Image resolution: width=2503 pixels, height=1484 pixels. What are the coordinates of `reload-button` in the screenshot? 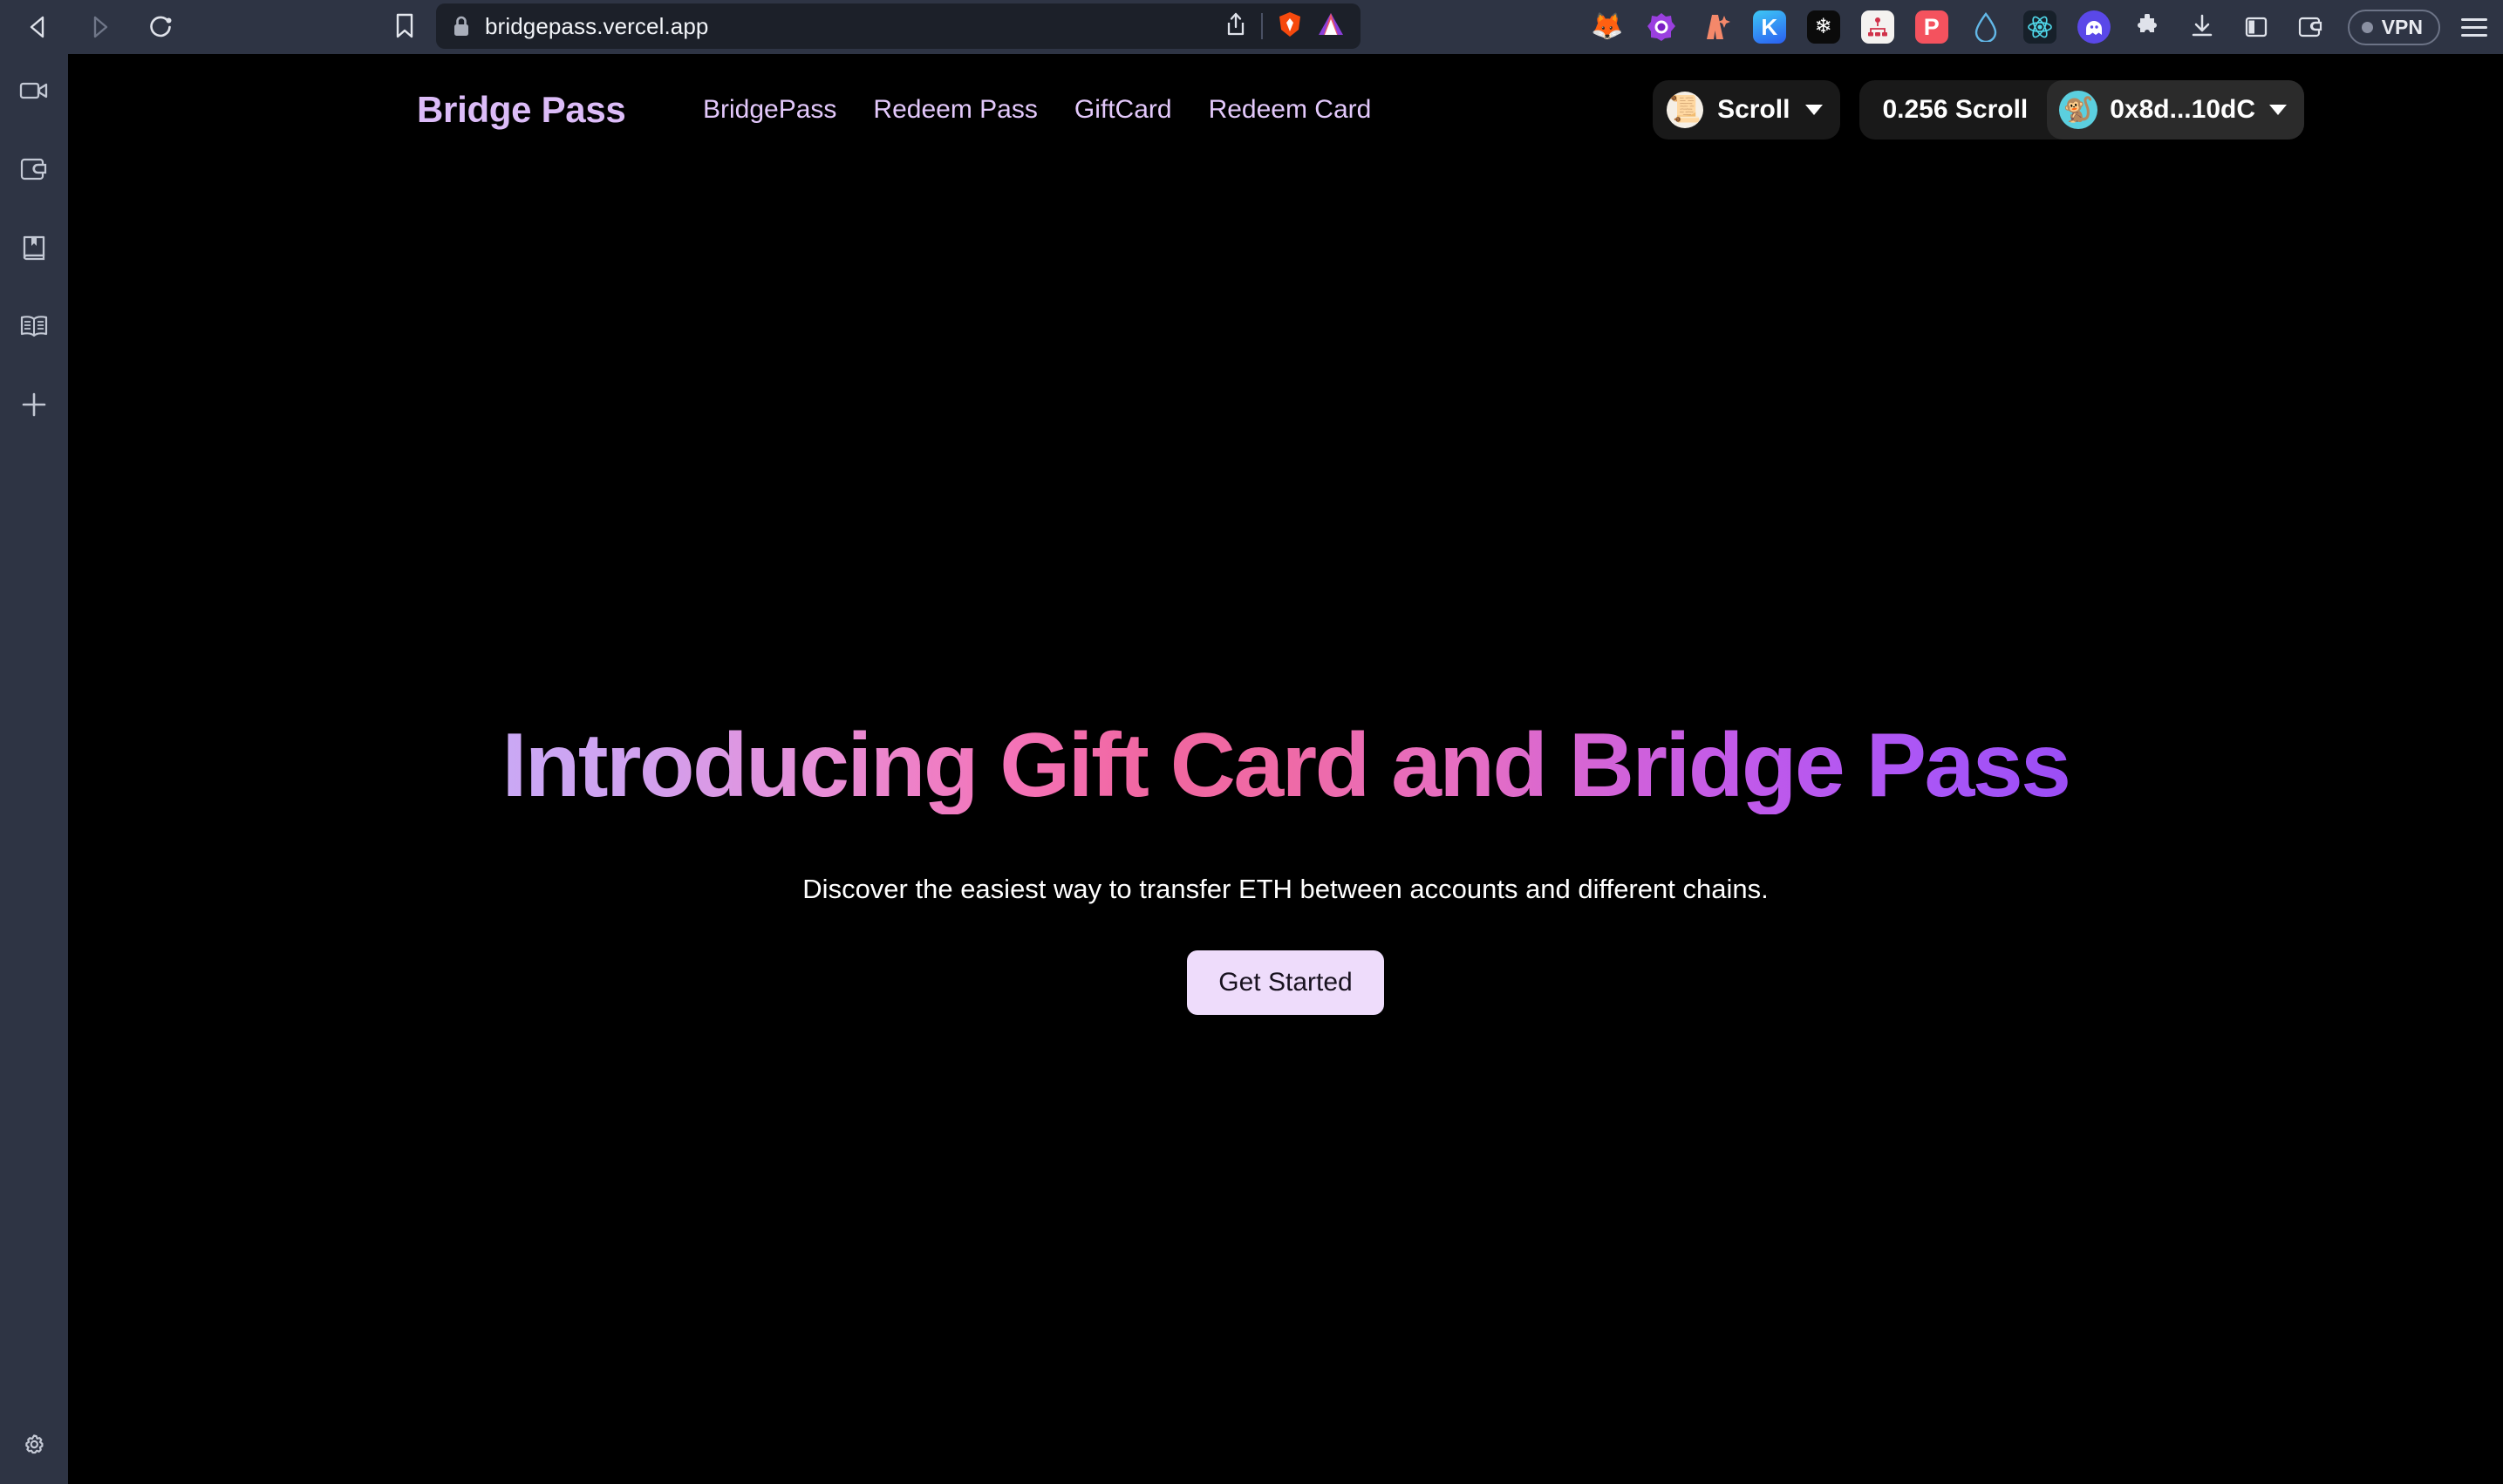 It's located at (161, 27).